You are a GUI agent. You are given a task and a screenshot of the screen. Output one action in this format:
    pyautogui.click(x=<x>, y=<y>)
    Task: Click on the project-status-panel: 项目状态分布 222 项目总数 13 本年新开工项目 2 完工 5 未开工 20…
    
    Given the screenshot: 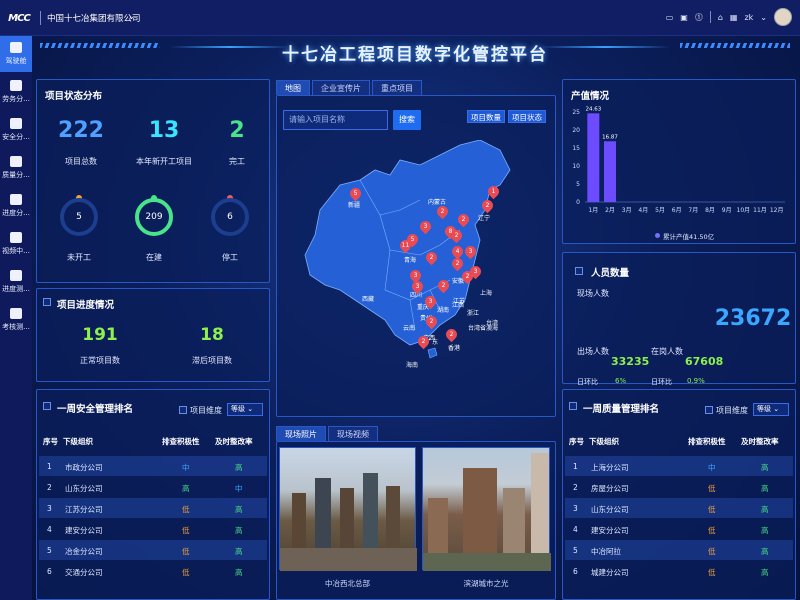 What is the action you would take?
    pyautogui.click(x=153, y=181)
    